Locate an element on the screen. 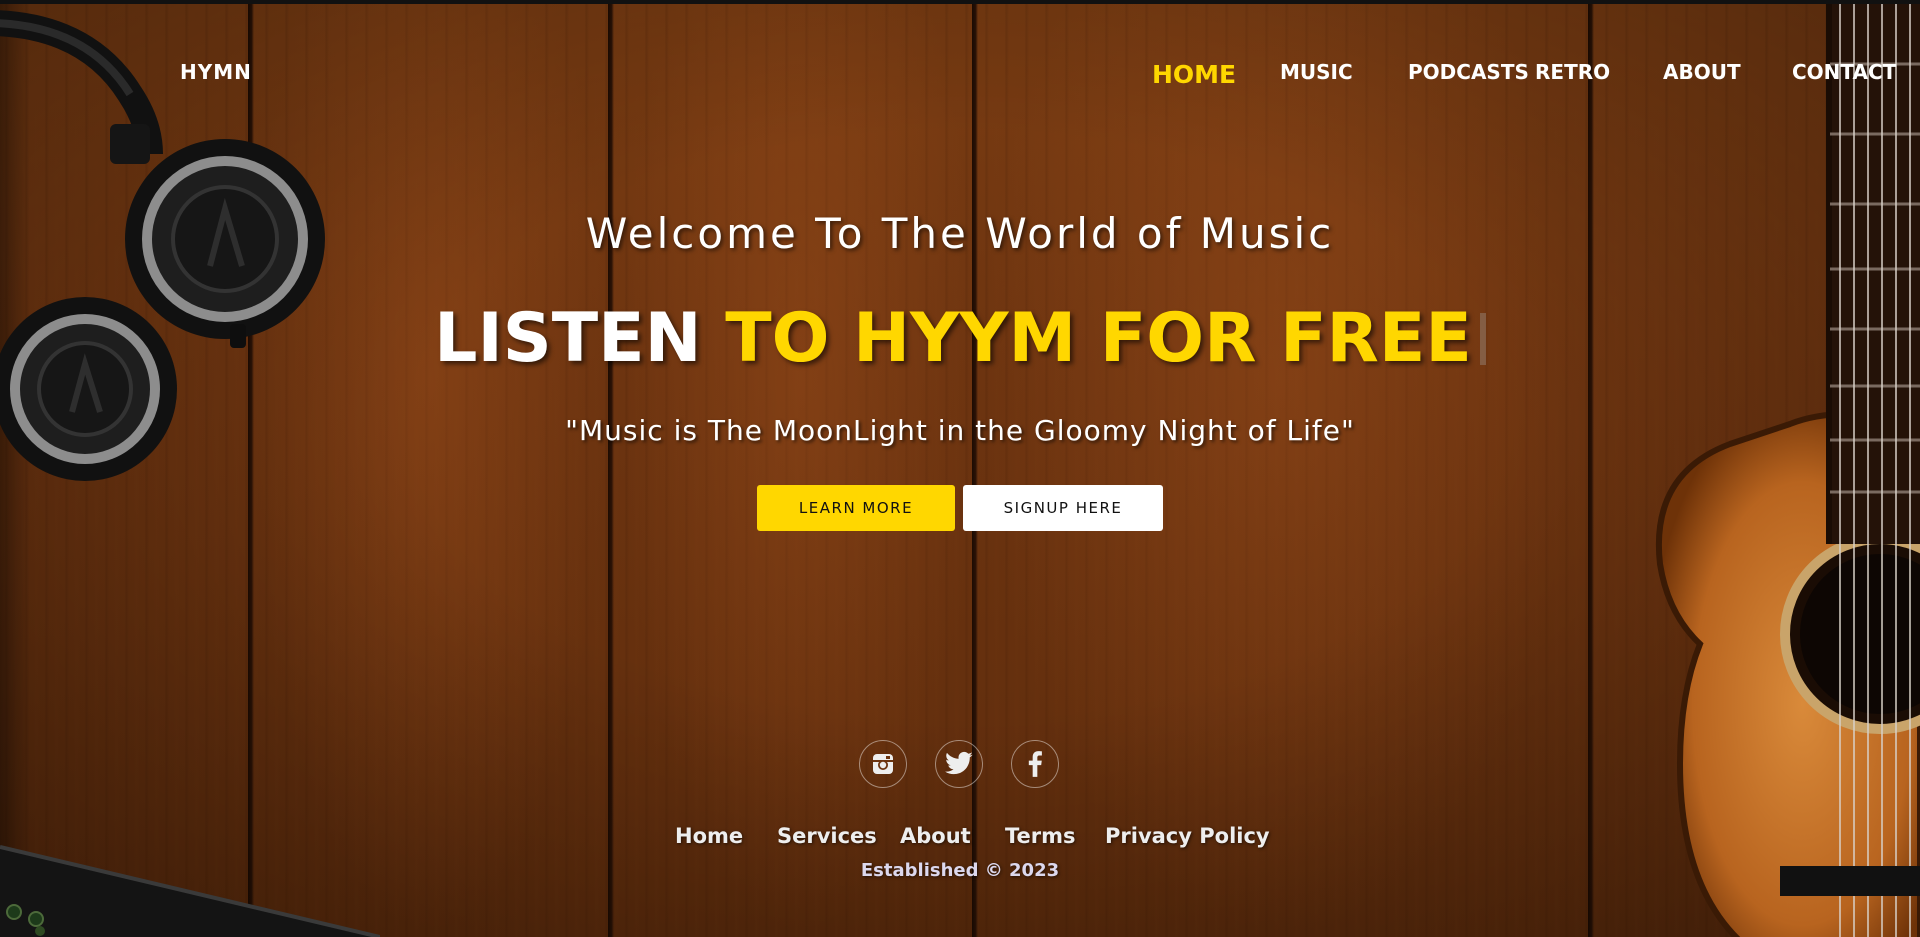 The height and width of the screenshot is (937, 1920). footer-link-home: Home is located at coordinates (709, 836).